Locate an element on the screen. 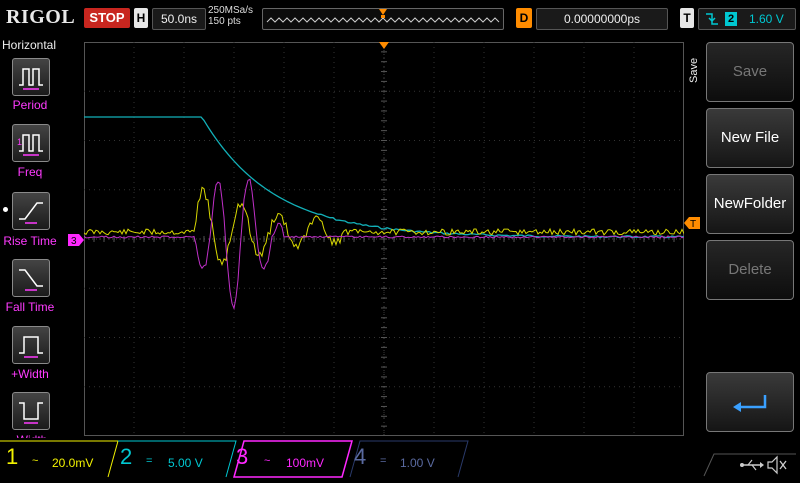 The width and height of the screenshot is (800, 483). freq-button: 1 is located at coordinates (31, 143).